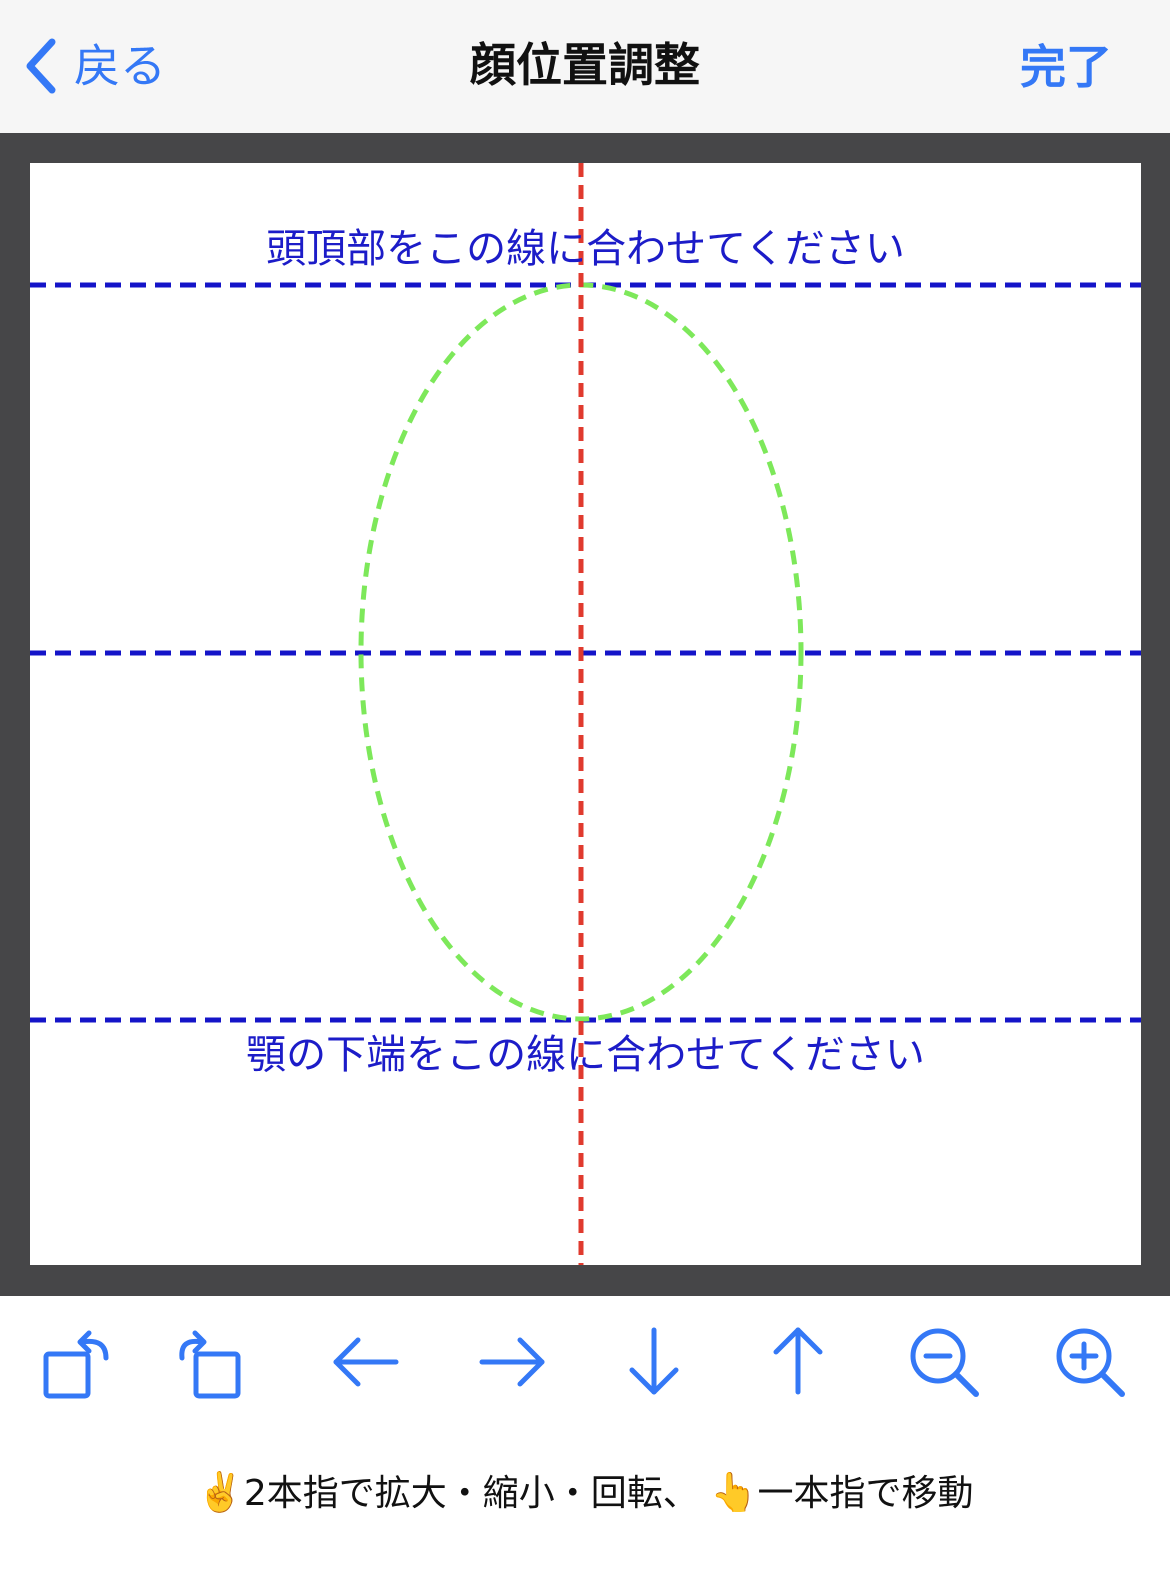 Image resolution: width=1170 pixels, height=1579 pixels. Describe the element at coordinates (865, 1493) in the screenshot. I see `one-finger-hint-text: 一本指で移動` at that location.